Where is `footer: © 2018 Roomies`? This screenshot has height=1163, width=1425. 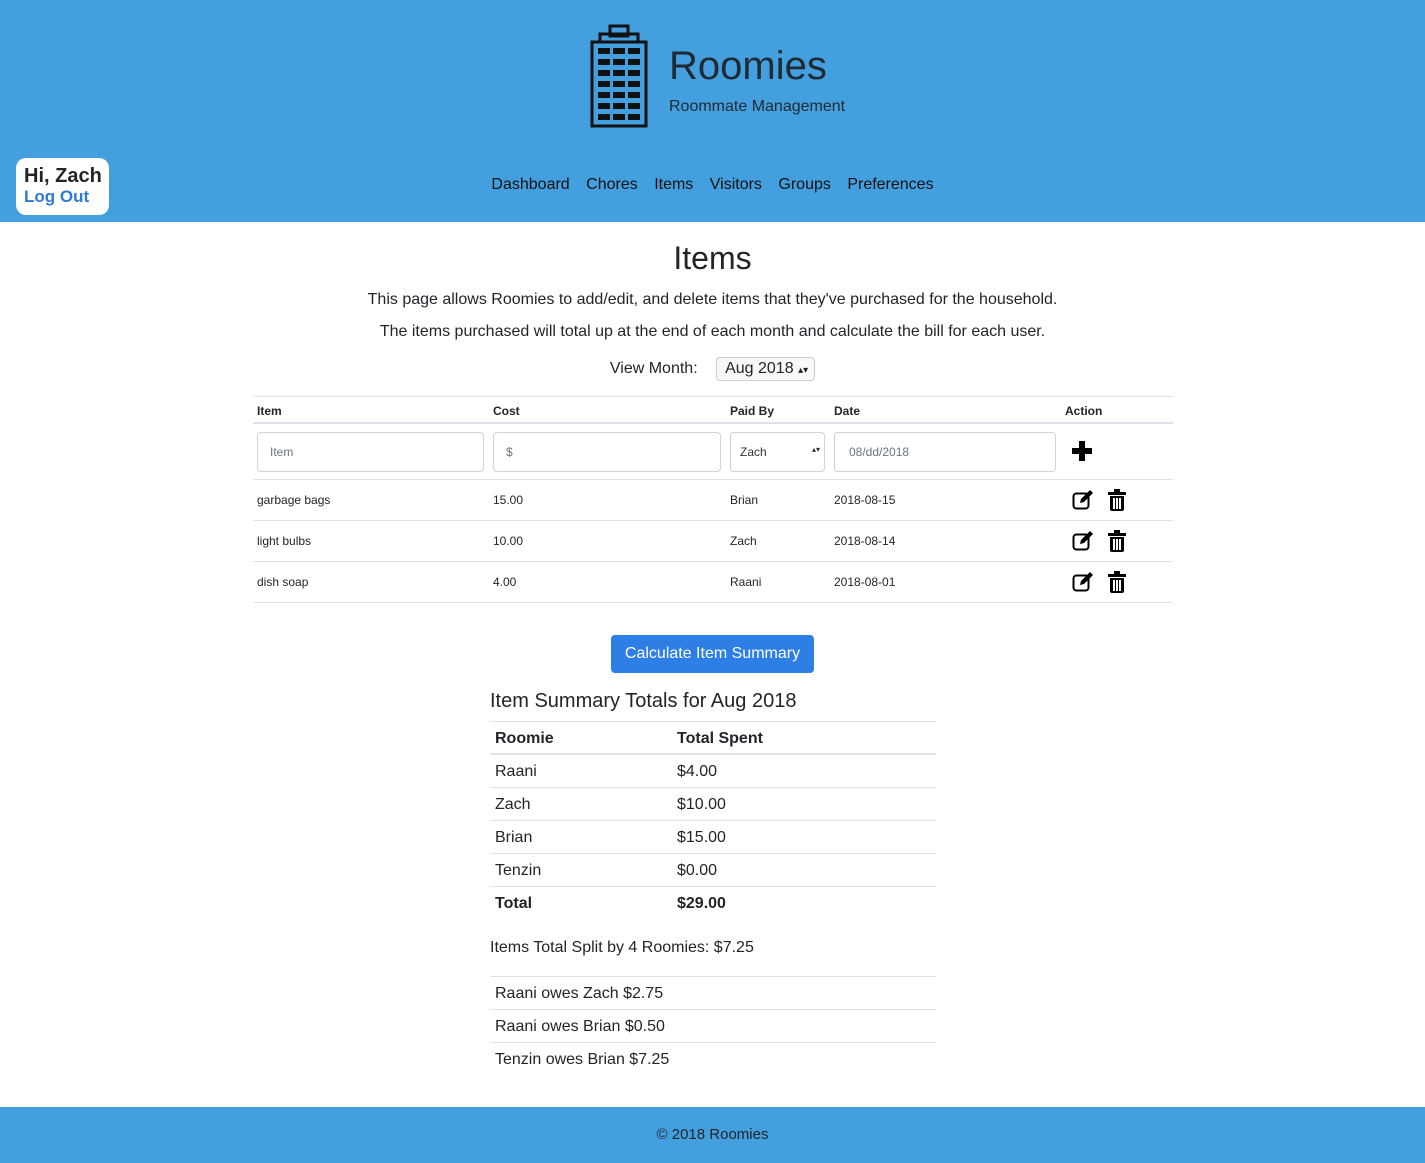
footer: © 2018 Roomies is located at coordinates (712, 1135).